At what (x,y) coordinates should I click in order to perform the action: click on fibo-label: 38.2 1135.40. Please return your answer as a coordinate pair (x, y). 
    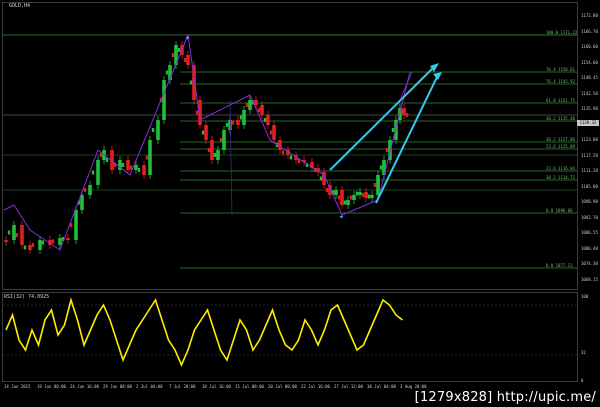
    Looking at the image, I should click on (560, 118).